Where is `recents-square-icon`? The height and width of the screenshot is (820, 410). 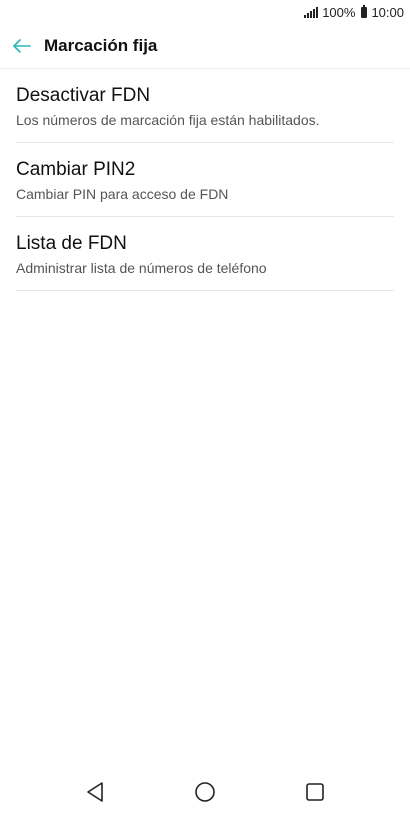
recents-square-icon is located at coordinates (315, 792).